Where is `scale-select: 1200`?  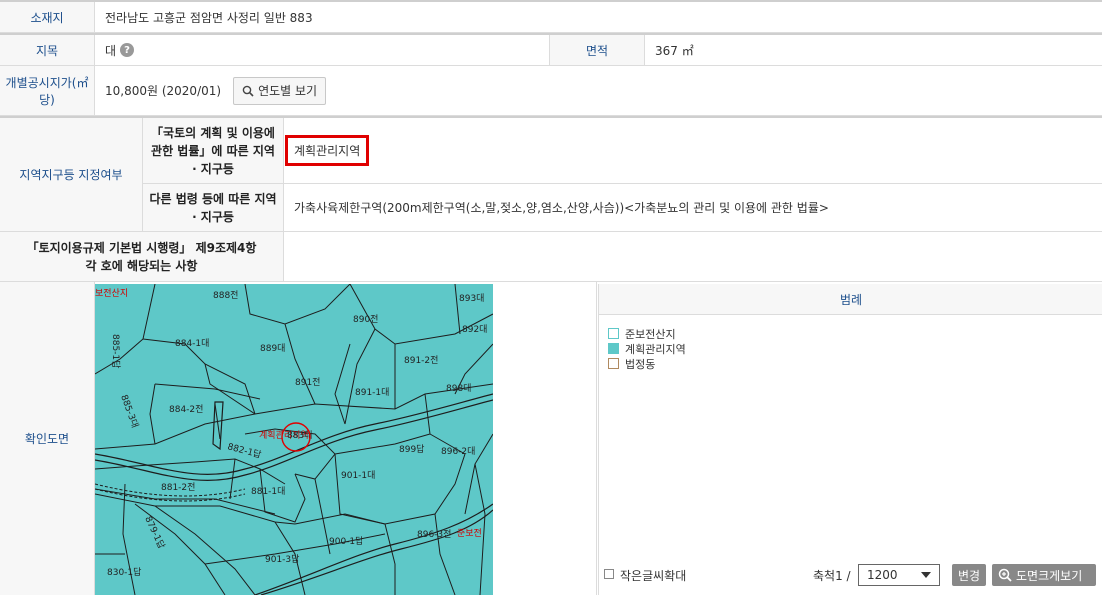 scale-select: 1200 is located at coordinates (899, 575).